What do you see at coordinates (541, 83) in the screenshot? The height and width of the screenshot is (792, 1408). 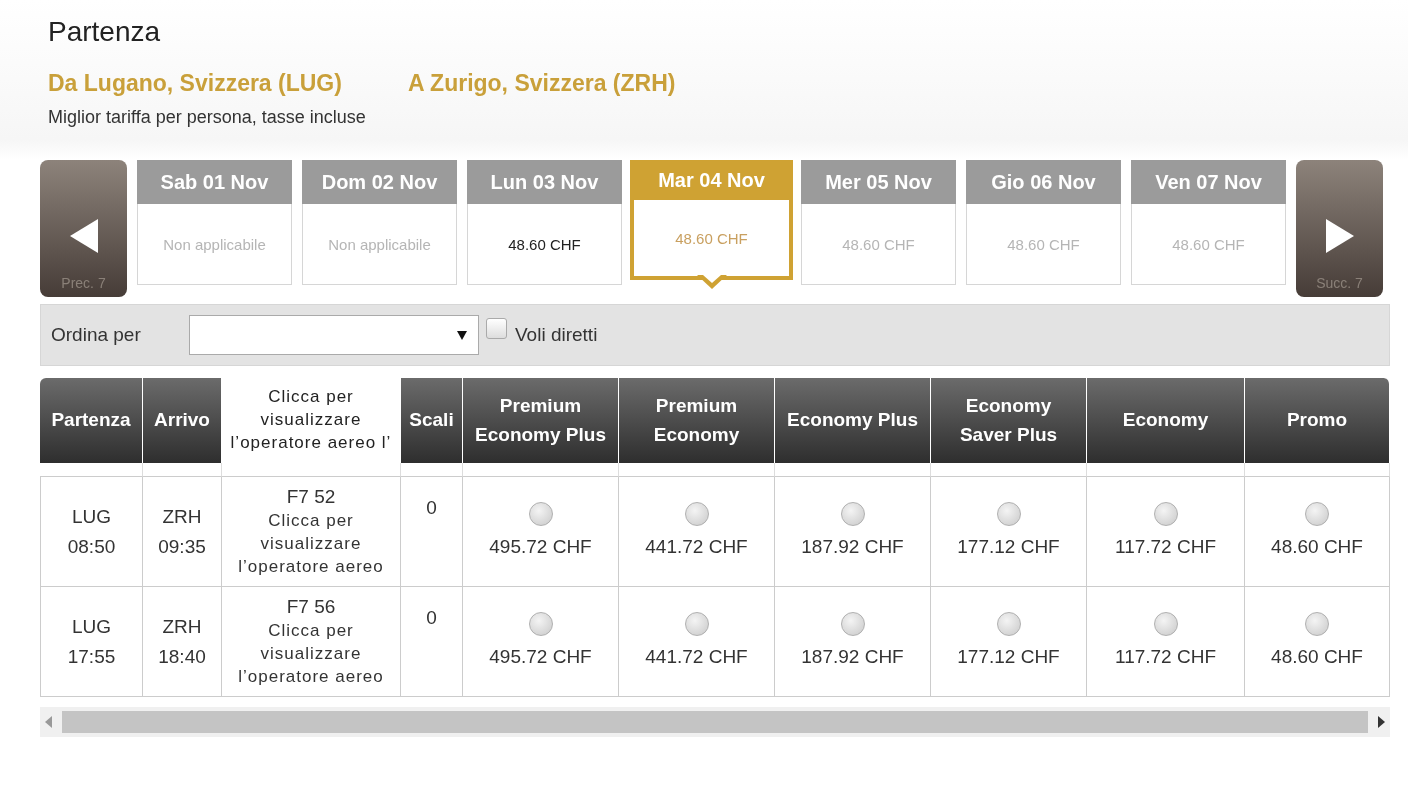 I see `destination-text: A Zurigo, Svizzera (ZRH)` at bounding box center [541, 83].